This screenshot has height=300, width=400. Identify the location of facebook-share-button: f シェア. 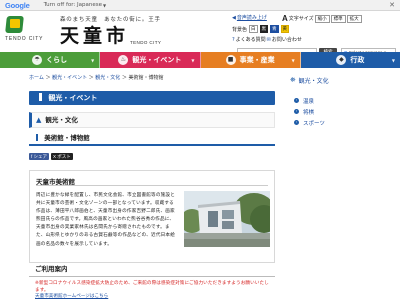
(39, 156).